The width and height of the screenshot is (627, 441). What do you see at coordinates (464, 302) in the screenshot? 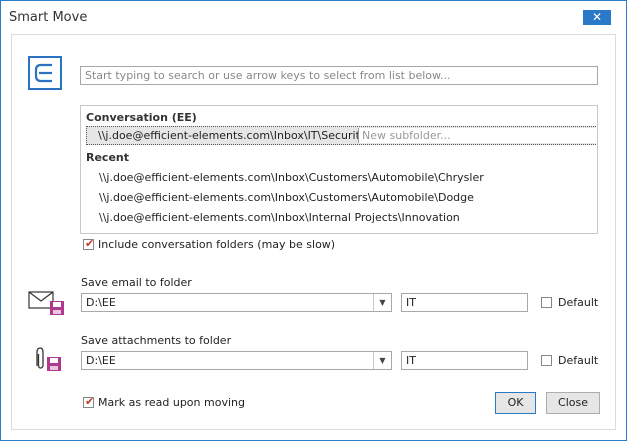
I see `save-email-subfolder-input: IT` at bounding box center [464, 302].